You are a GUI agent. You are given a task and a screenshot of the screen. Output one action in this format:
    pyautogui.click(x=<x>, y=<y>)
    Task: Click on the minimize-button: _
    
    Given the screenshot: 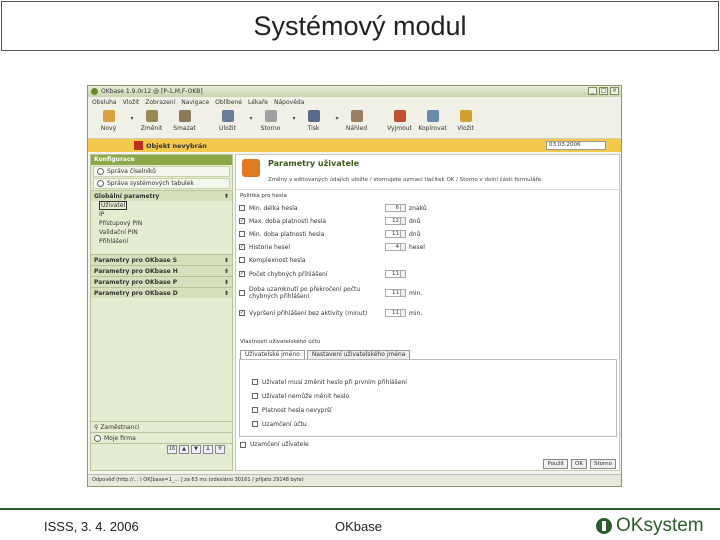 What is the action you would take?
    pyautogui.click(x=592, y=91)
    